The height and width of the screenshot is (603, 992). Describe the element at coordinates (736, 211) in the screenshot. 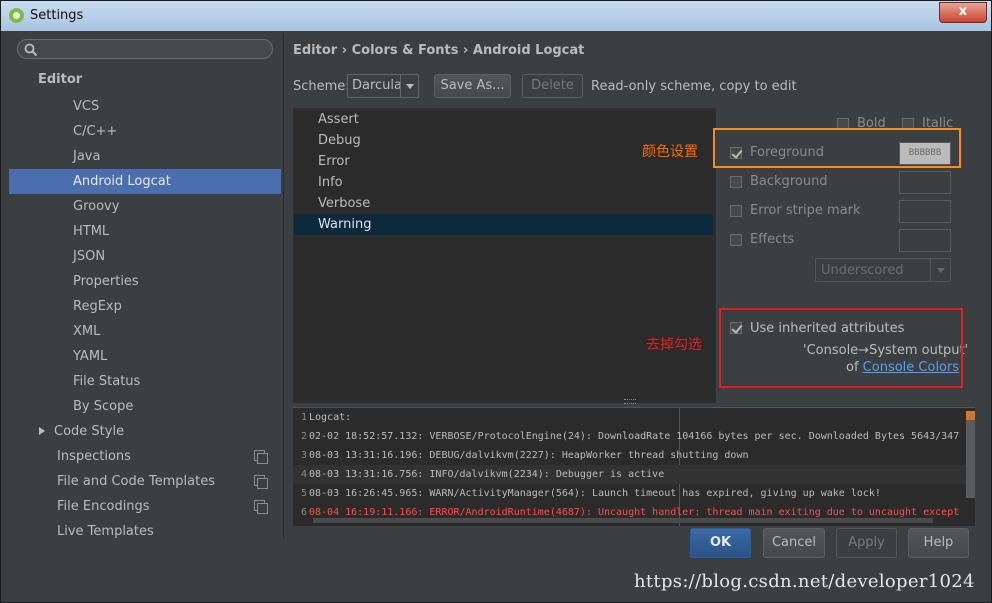

I see `error-stripe-checkbox` at that location.